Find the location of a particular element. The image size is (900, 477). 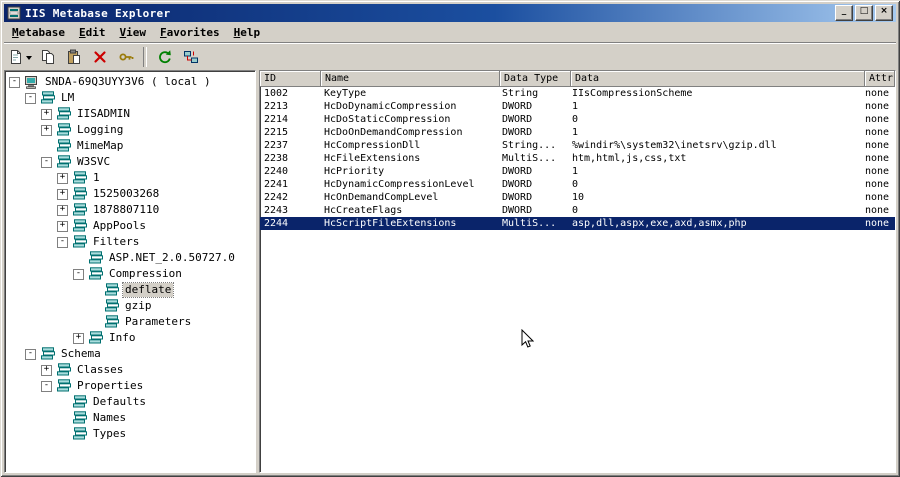

tree-node-compression: - Compression is located at coordinates (130, 274).